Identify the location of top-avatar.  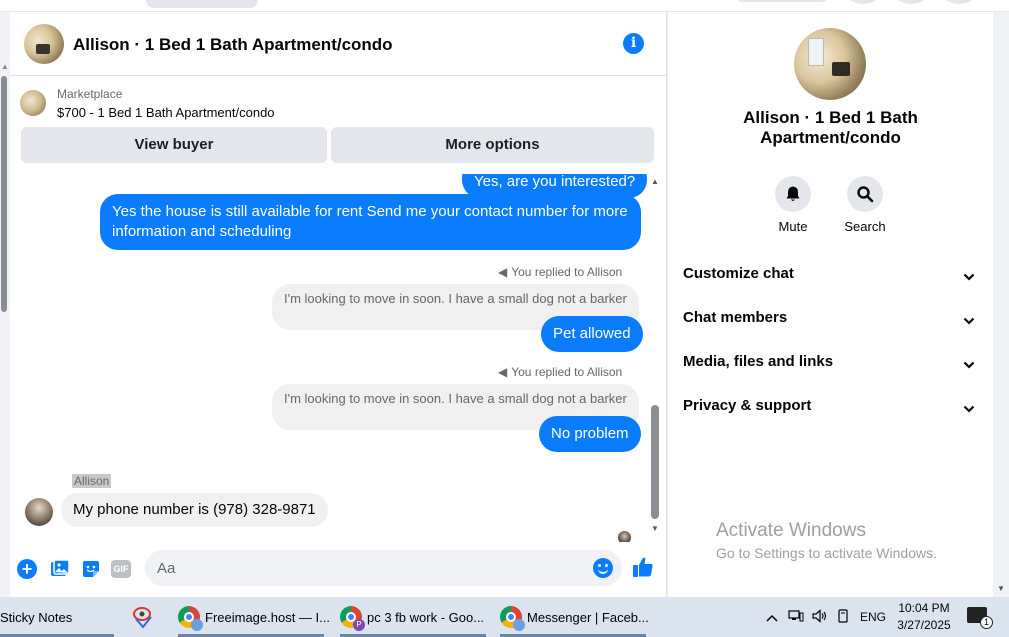
(959, 2).